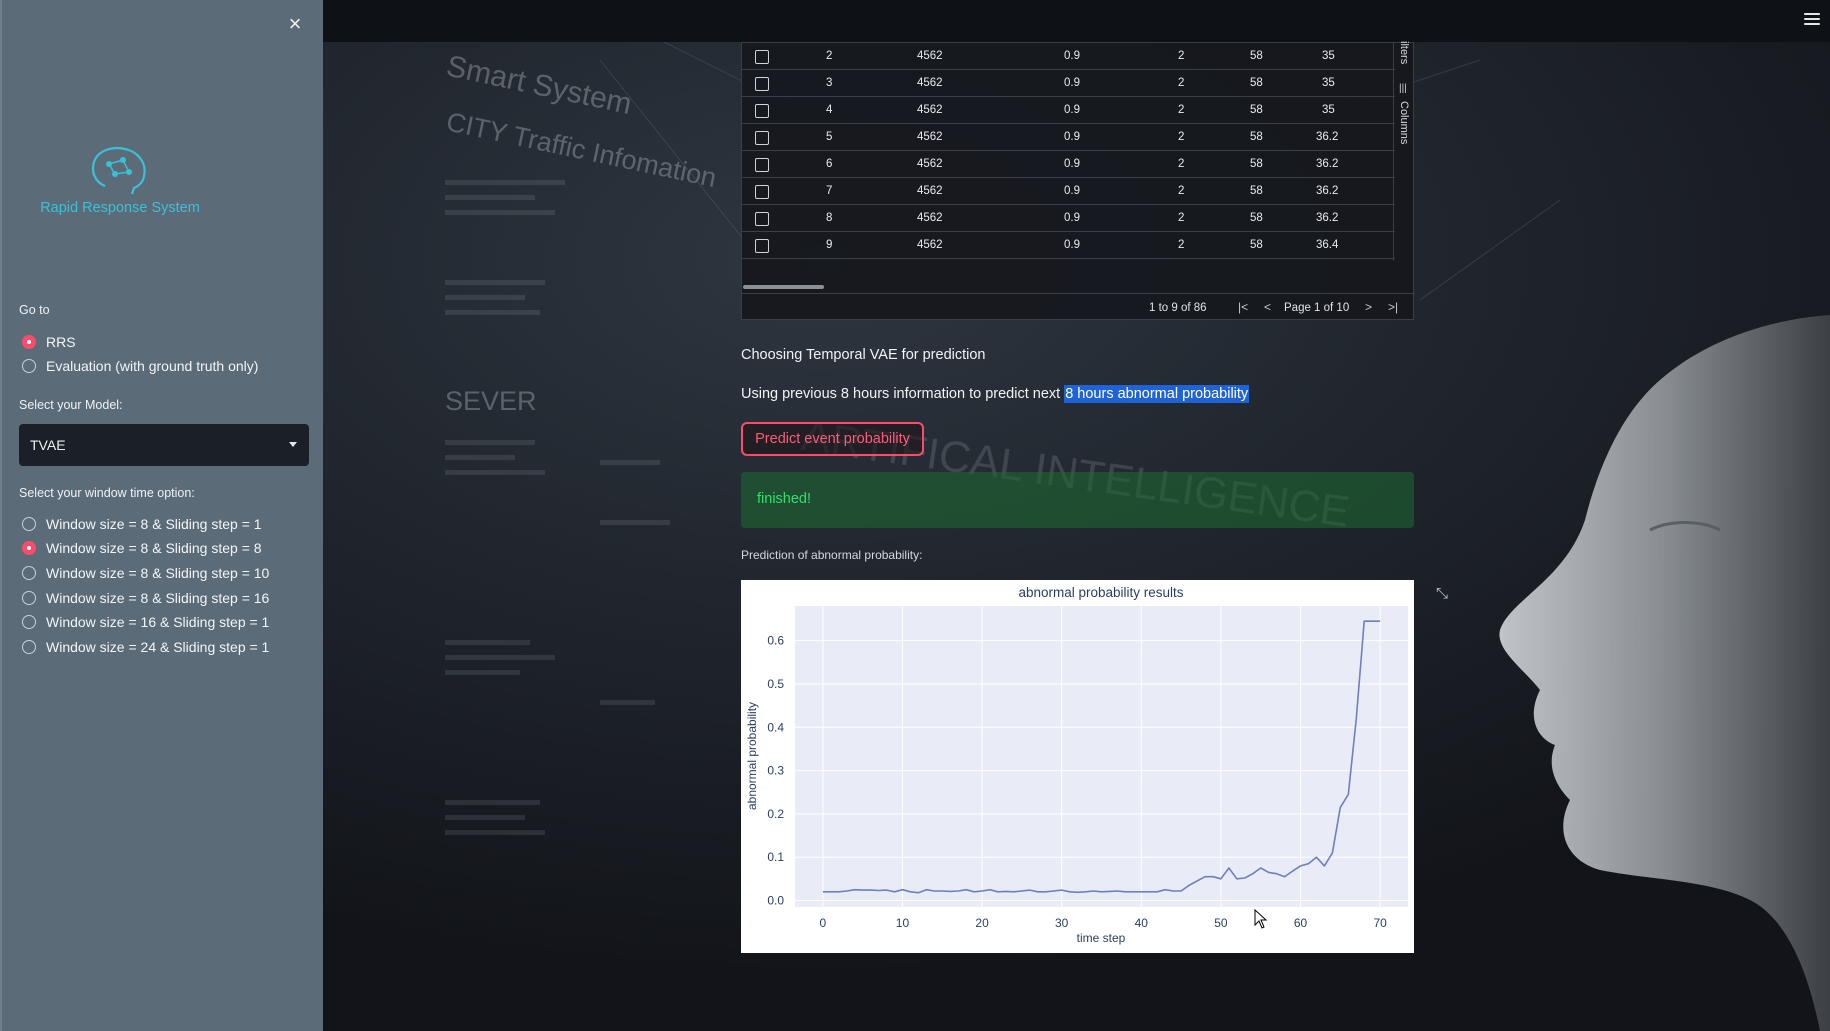  What do you see at coordinates (1221, 923) in the screenshot?
I see `x-tick-label: 50` at bounding box center [1221, 923].